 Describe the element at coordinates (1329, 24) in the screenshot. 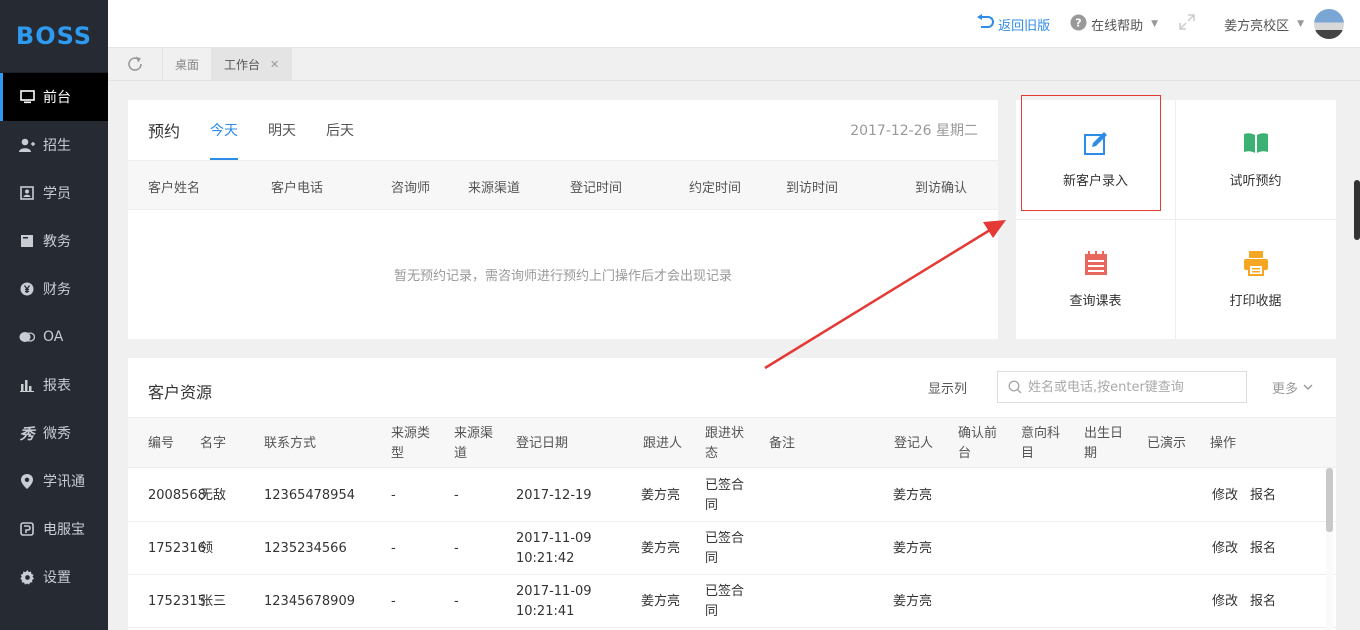

I see `avatar` at that location.